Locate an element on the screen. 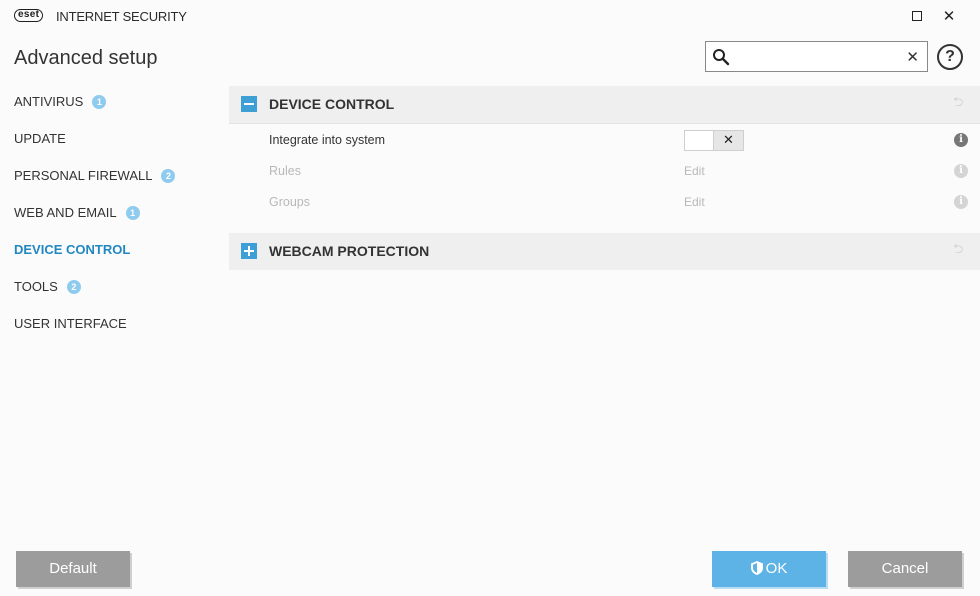 This screenshot has width=980, height=596. search-input is located at coordinates (818, 57).